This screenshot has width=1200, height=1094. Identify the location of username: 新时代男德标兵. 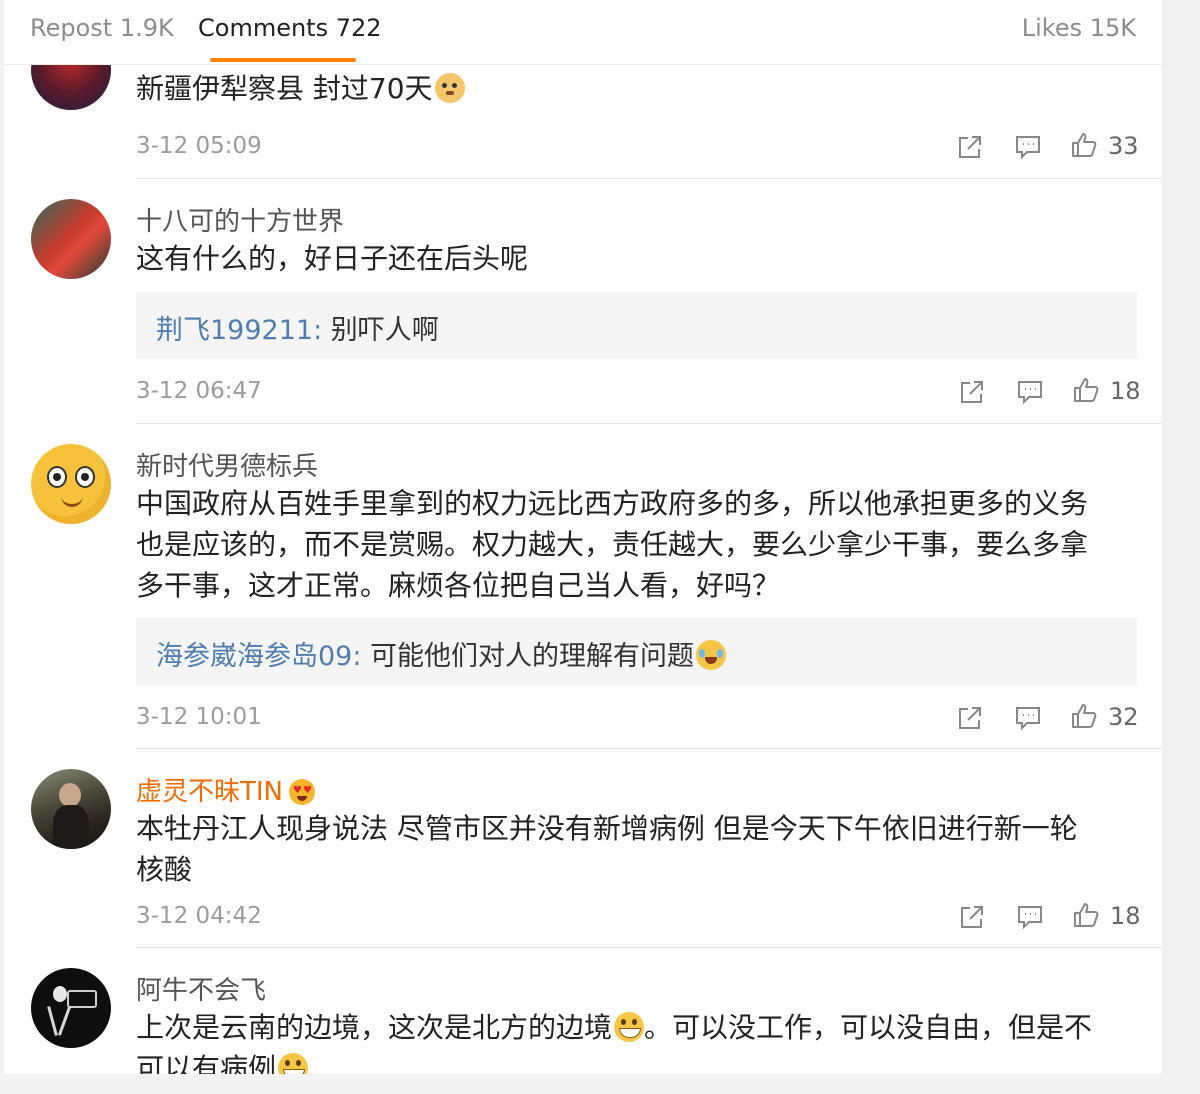
(227, 464).